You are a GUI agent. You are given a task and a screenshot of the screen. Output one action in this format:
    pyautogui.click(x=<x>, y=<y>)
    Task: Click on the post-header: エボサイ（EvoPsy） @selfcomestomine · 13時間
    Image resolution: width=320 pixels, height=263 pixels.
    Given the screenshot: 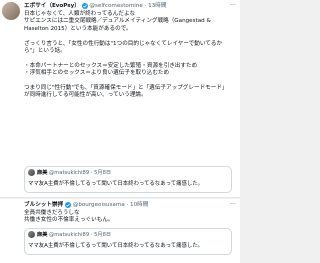 What is the action you would take?
    pyautogui.click(x=125, y=6)
    